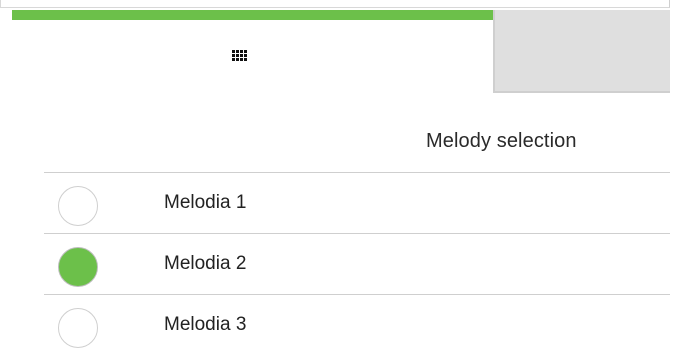 Image resolution: width=677 pixels, height=355 pixels. What do you see at coordinates (335, 4) in the screenshot?
I see `top-frame` at bounding box center [335, 4].